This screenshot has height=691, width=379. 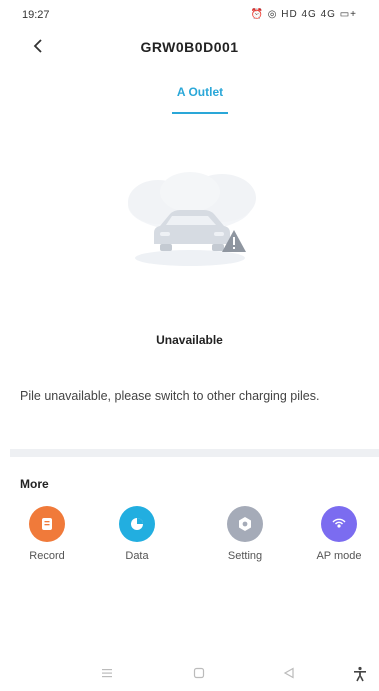 I want to click on menu-nav-button, so click(x=107, y=675).